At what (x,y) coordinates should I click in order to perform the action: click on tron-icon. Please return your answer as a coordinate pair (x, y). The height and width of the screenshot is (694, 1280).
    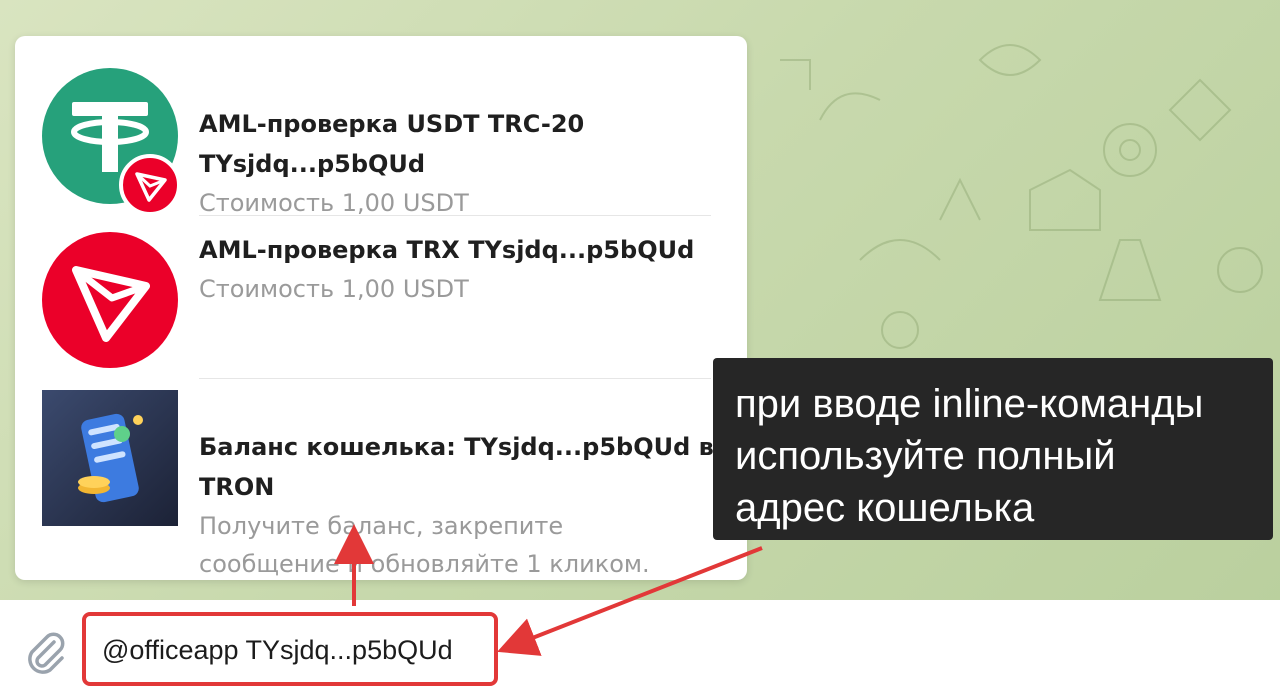
    Looking at the image, I should click on (110, 300).